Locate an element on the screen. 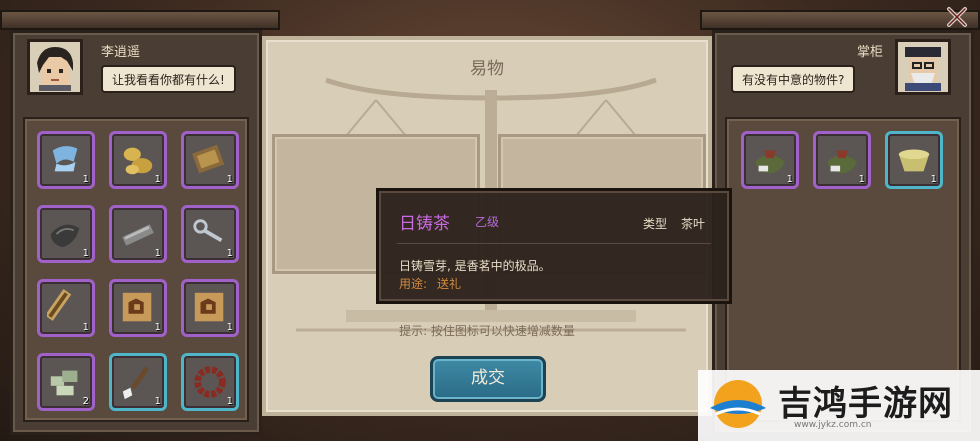  key-icon is located at coordinates (208, 231).